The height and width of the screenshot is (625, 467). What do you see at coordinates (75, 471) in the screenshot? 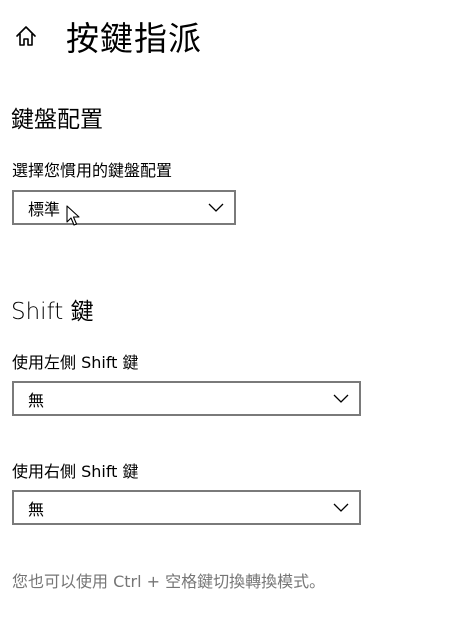
I see `right-shift-label: 使用右側 Shift 鍵` at bounding box center [75, 471].